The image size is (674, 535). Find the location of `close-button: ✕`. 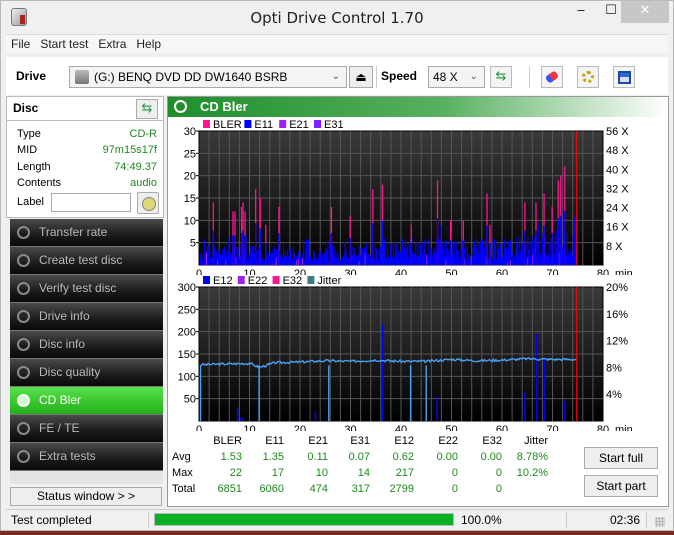

close-button: ✕ is located at coordinates (645, 12).